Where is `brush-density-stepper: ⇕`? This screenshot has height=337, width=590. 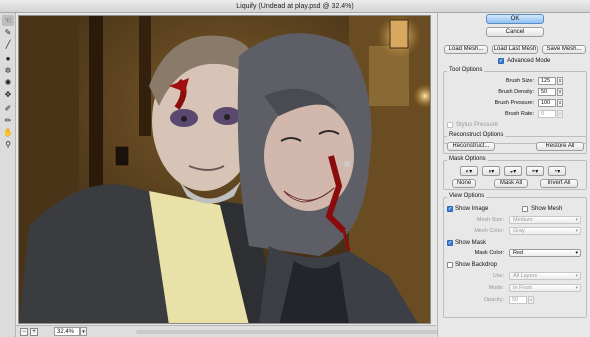
brush-density-stepper: ⇕ is located at coordinates (560, 92).